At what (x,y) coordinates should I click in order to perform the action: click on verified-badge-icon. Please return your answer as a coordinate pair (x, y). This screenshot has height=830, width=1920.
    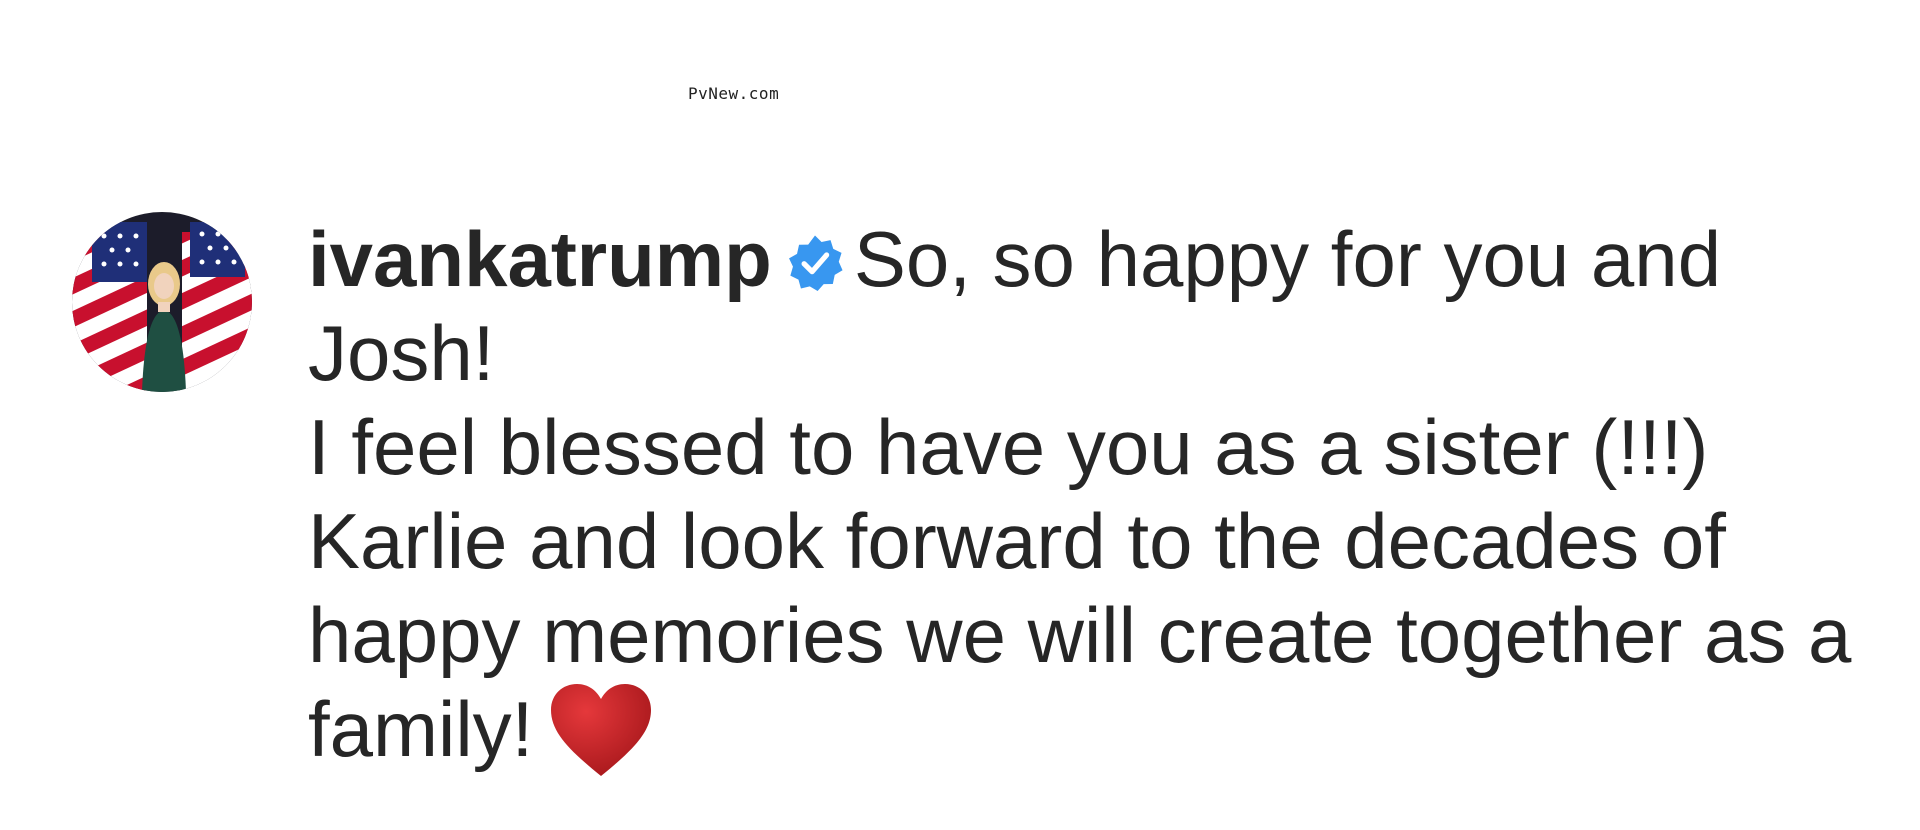
    Looking at the image, I should click on (815, 263).